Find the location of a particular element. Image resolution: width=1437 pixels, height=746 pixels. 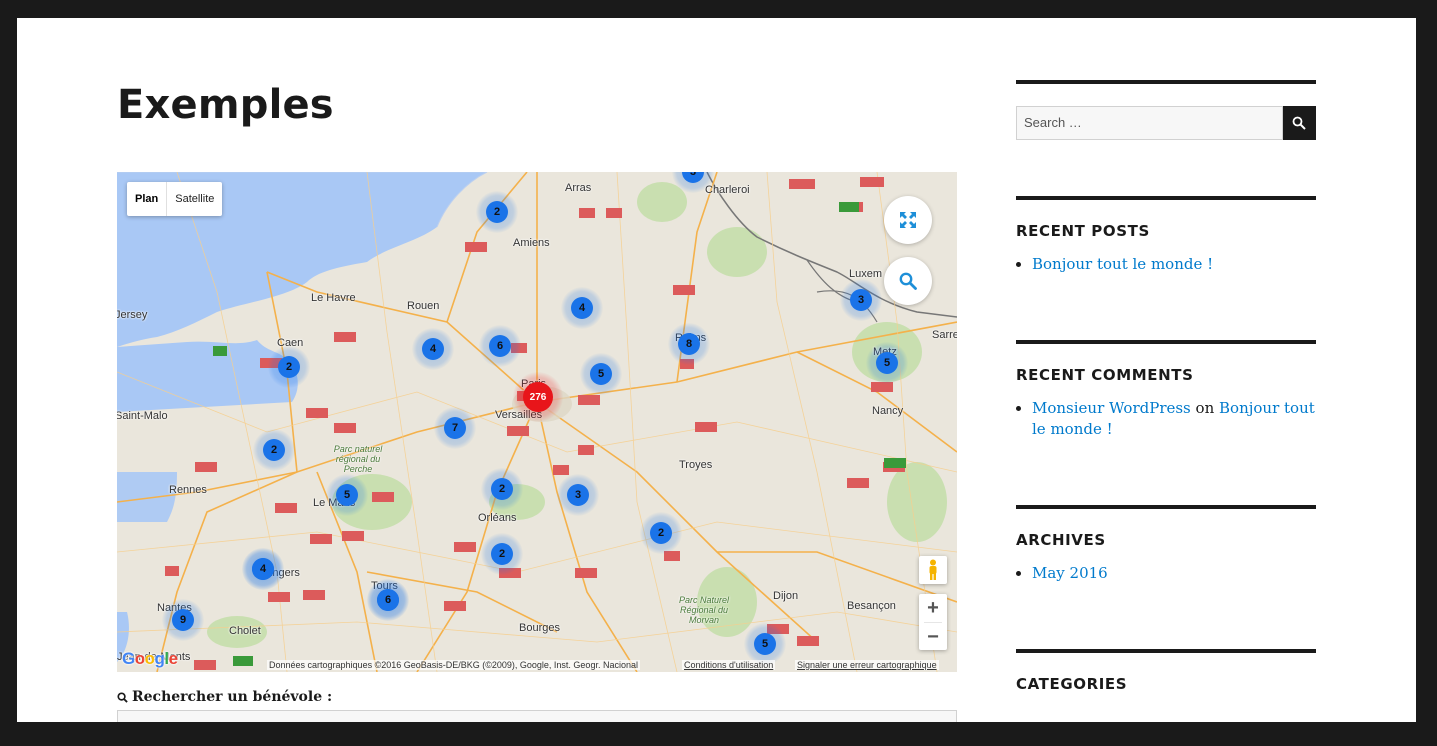

map-city-label: Troyes is located at coordinates (696, 465).